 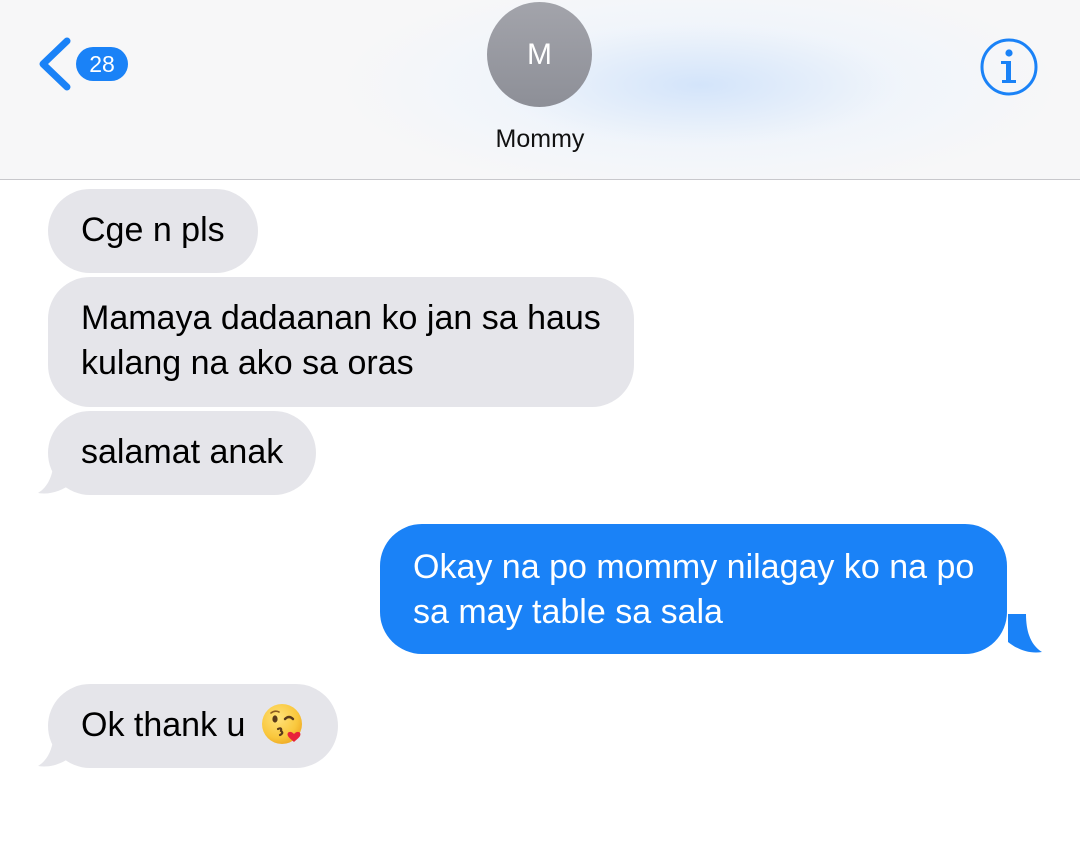 I want to click on info-button, so click(x=1009, y=67).